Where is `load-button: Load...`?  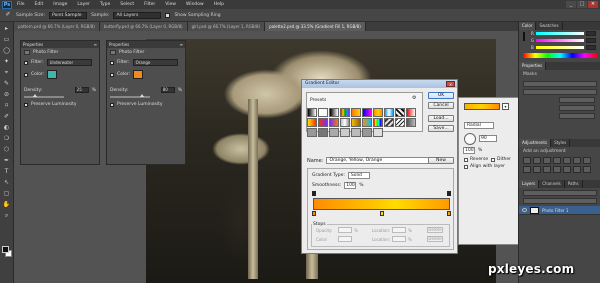
load-button: Load... is located at coordinates (441, 118).